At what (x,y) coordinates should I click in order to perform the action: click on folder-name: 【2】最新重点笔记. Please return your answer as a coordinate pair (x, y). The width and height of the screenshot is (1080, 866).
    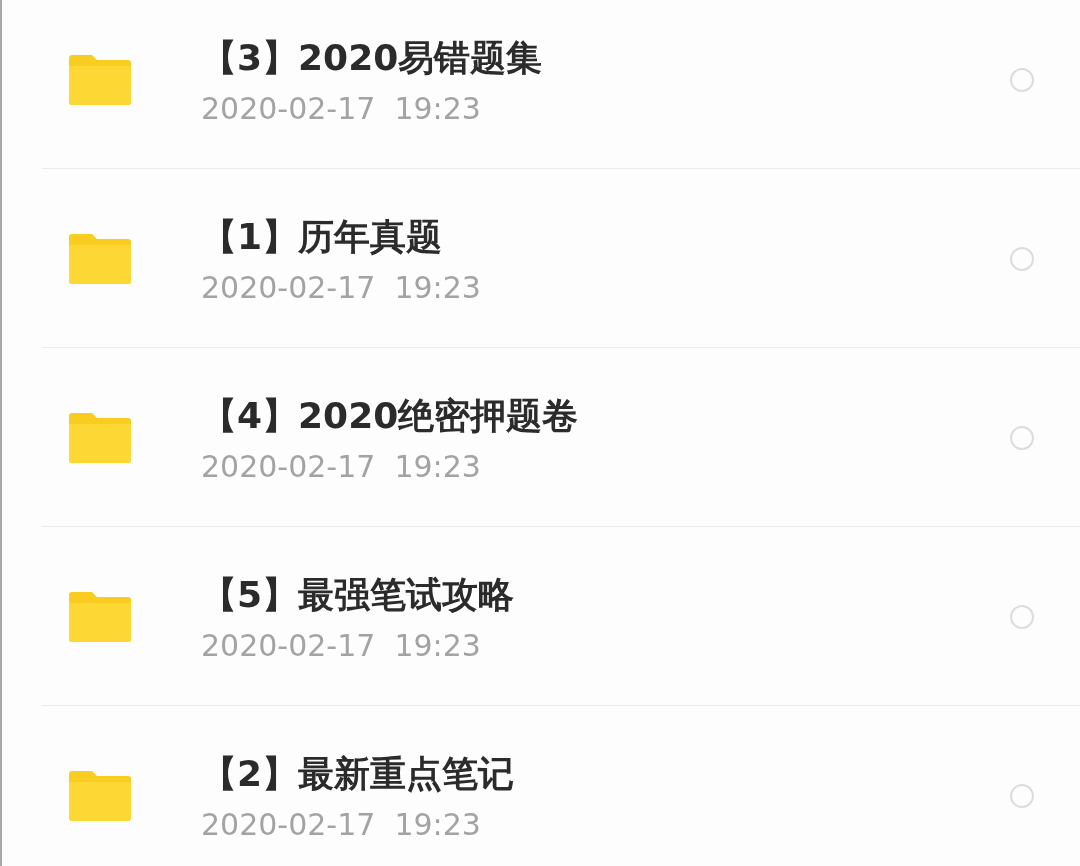
    Looking at the image, I should click on (358, 773).